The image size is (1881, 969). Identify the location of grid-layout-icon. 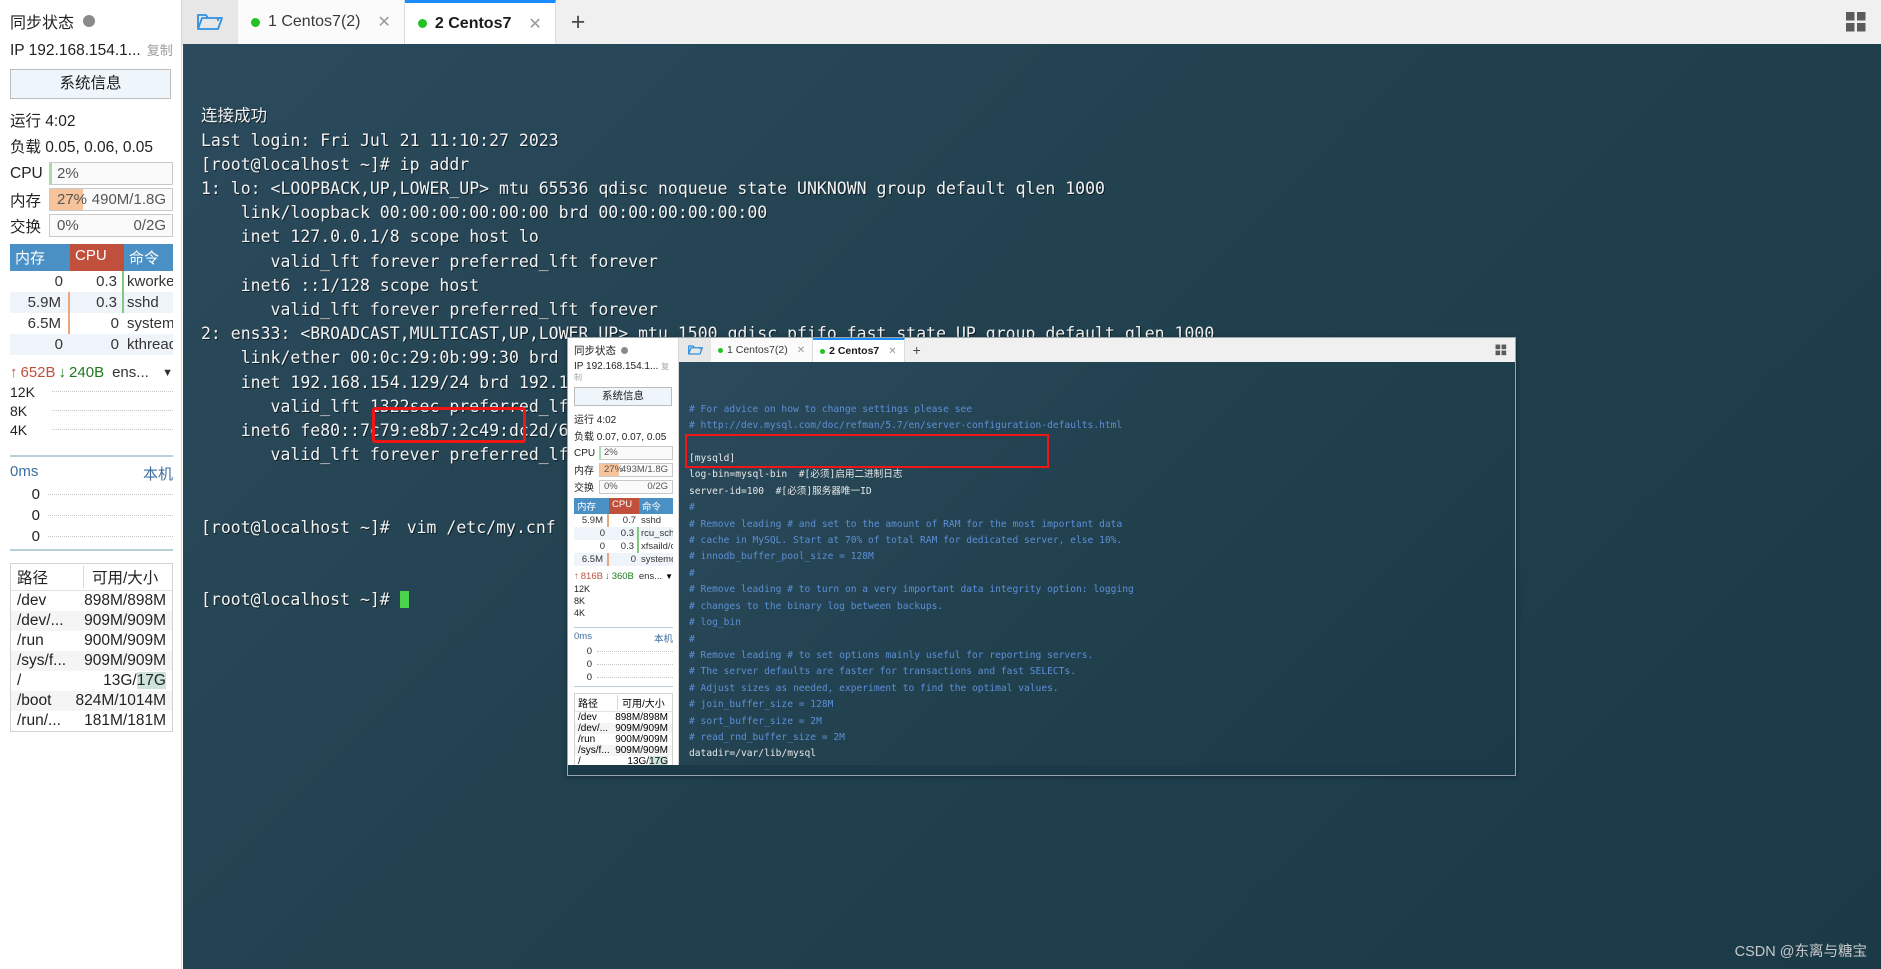
(1863, 22).